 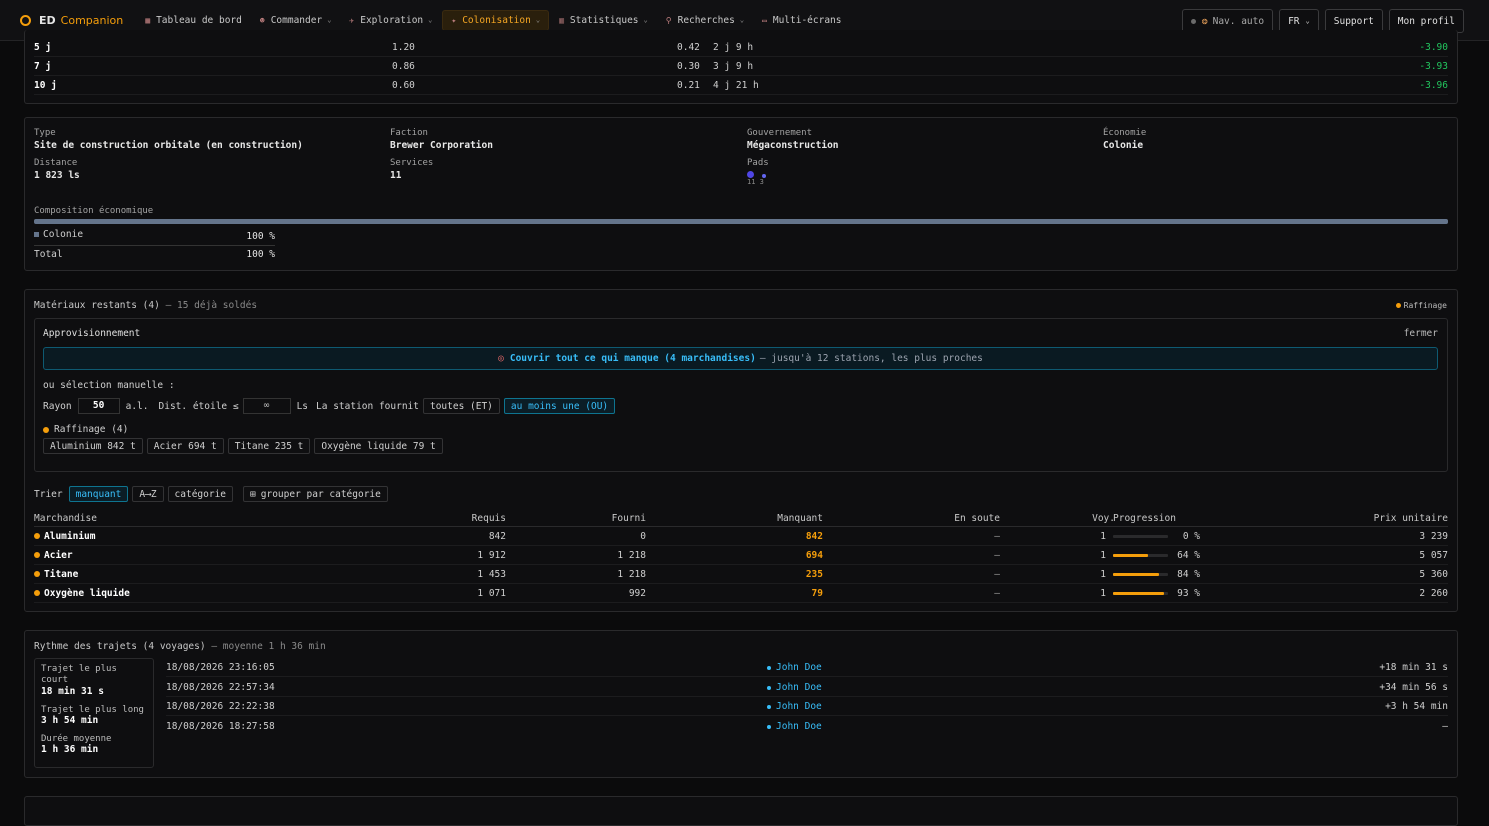 What do you see at coordinates (1433, 555) in the screenshot?
I see `price-value: 5 057` at bounding box center [1433, 555].